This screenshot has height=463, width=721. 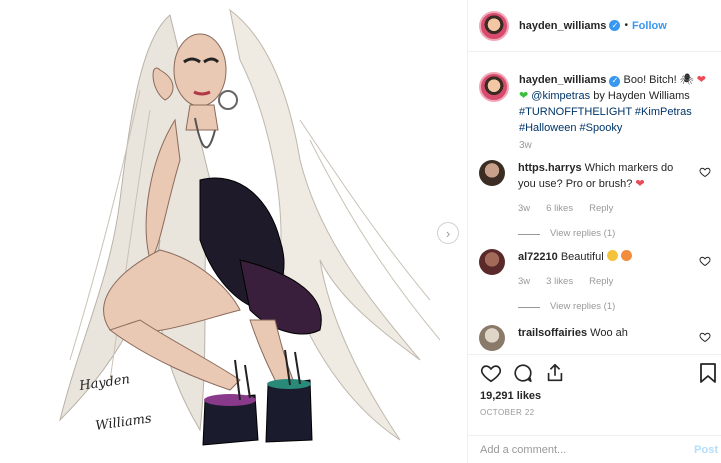 What do you see at coordinates (626, 255) in the screenshot?
I see `heart-eyes-face-icon` at bounding box center [626, 255].